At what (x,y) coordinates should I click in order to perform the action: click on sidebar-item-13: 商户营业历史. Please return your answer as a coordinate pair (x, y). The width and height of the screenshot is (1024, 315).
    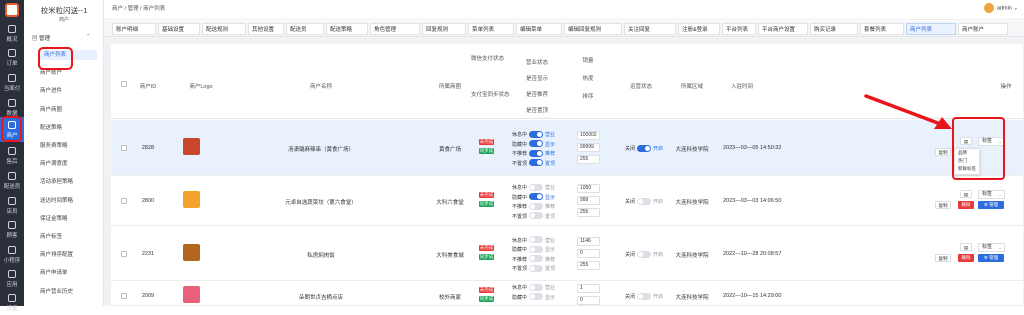
    Looking at the image, I should click on (56, 292).